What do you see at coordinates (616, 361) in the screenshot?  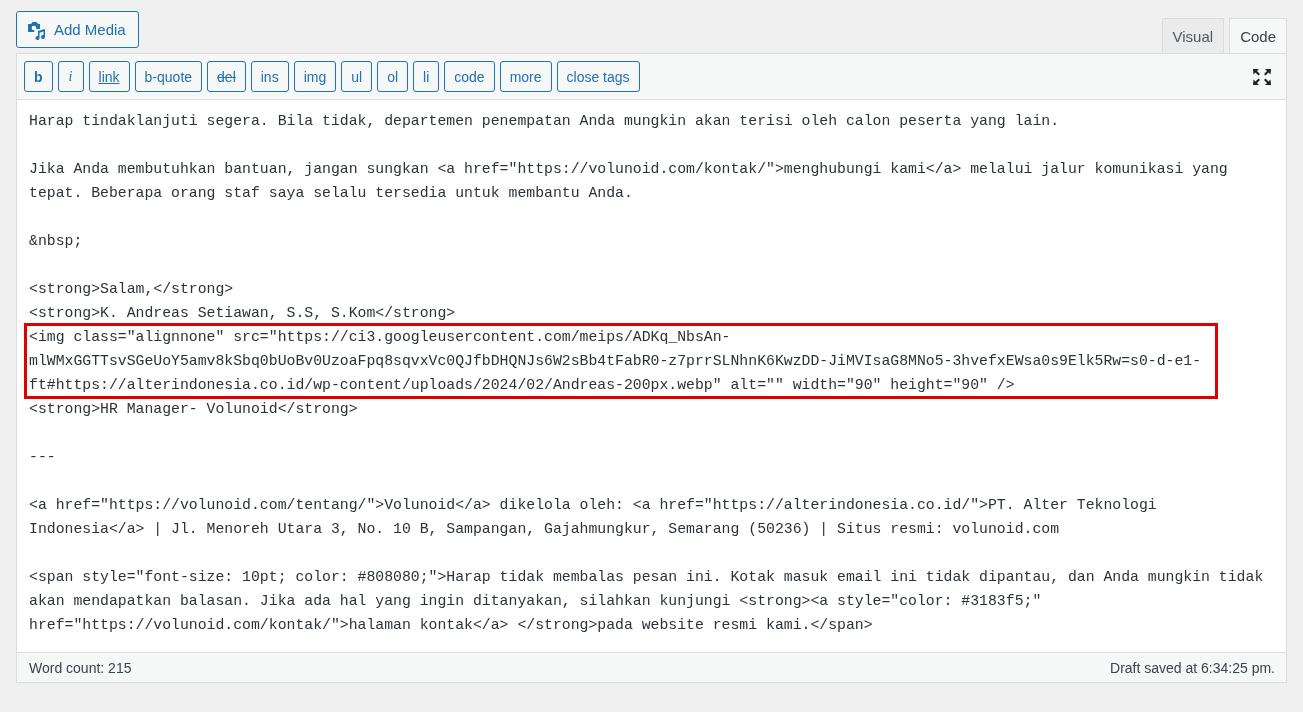 I see `code-line: mlWMxGGTTsvSGeUoY5amv8kSbq0bUoBv0UzoaFpq8sqvxVc0QJfbDHQNJs6W2sBb4tFabR0-z7prrSLNhnK6KwzDD-JiMVIsaG8MNo5-3hvefxEWsa0s9Elk5Rw=s0-d-e1-` at bounding box center [616, 361].